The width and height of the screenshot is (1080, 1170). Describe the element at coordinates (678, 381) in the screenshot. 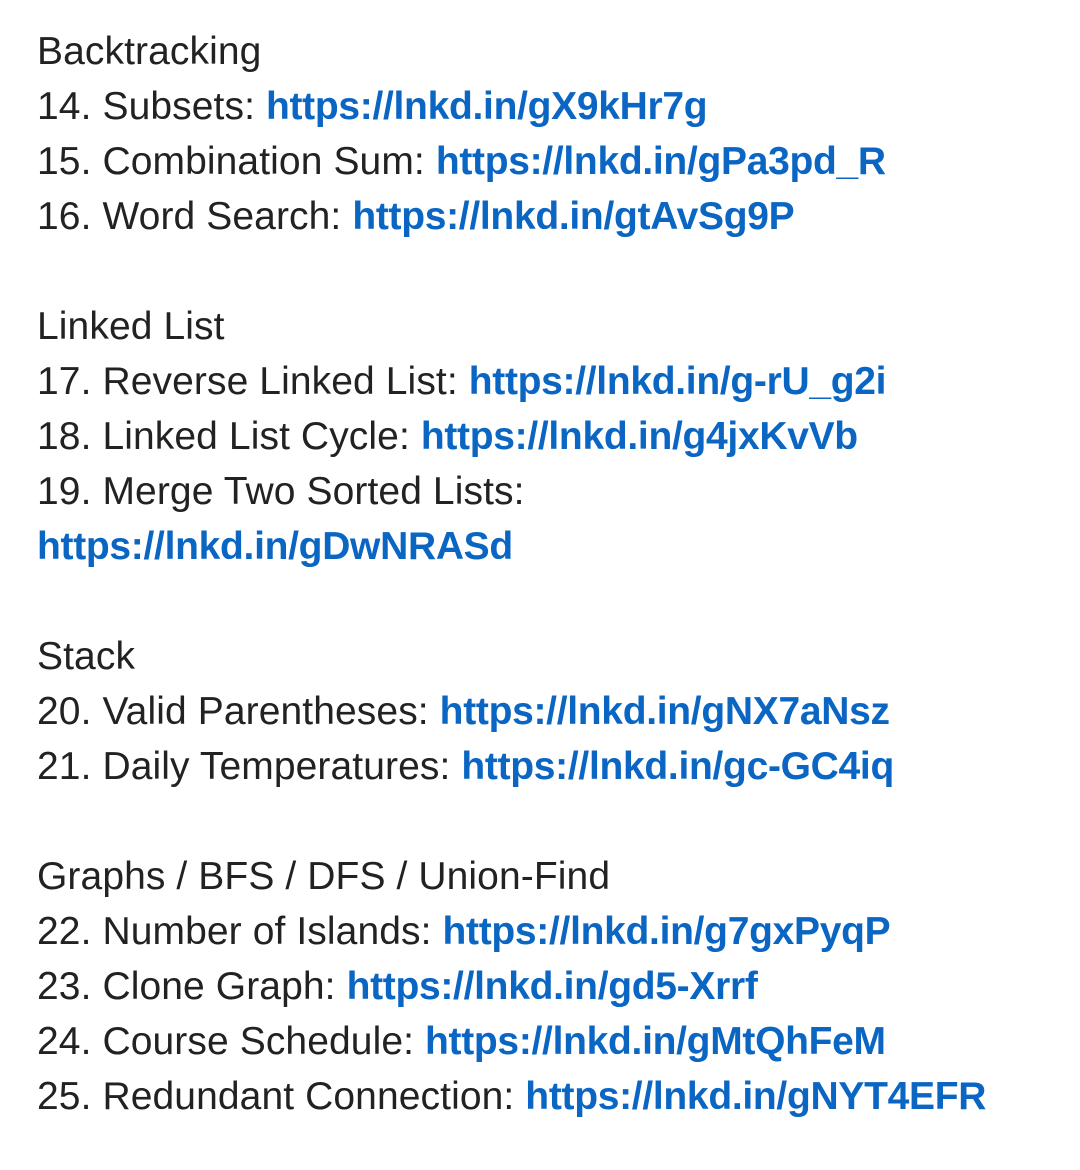

I see `item-link: https://lnkd.in/g-rU_g2i` at that location.